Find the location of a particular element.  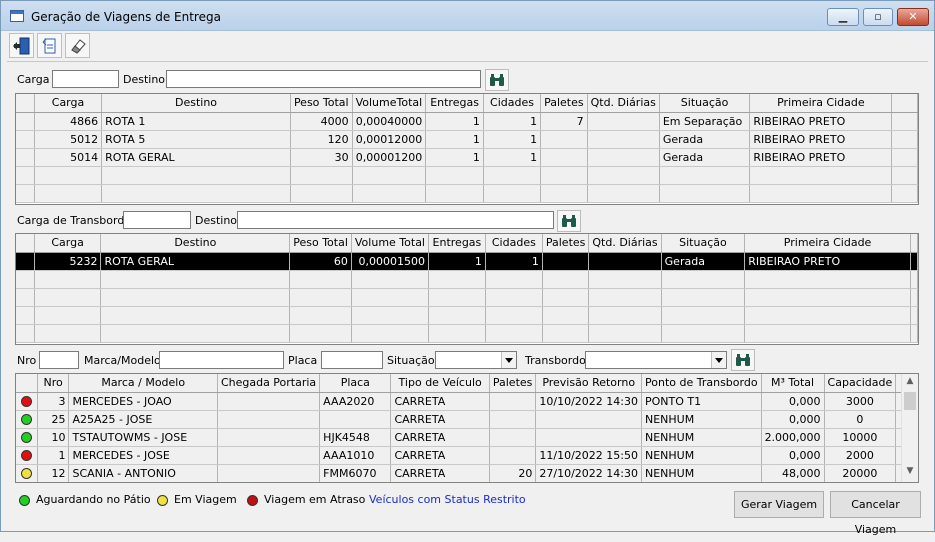

transbordo-select is located at coordinates (656, 360).